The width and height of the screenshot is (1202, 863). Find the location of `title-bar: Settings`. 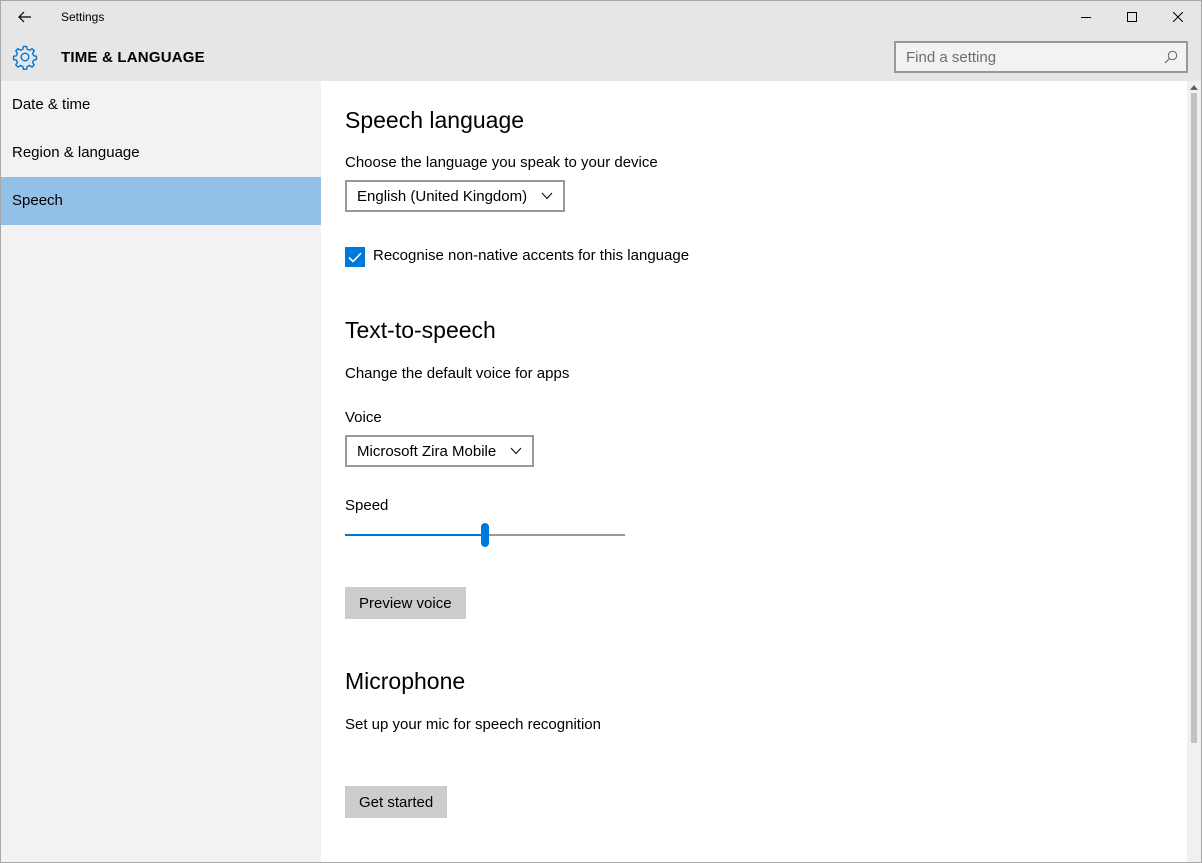

title-bar: Settings is located at coordinates (601, 17).